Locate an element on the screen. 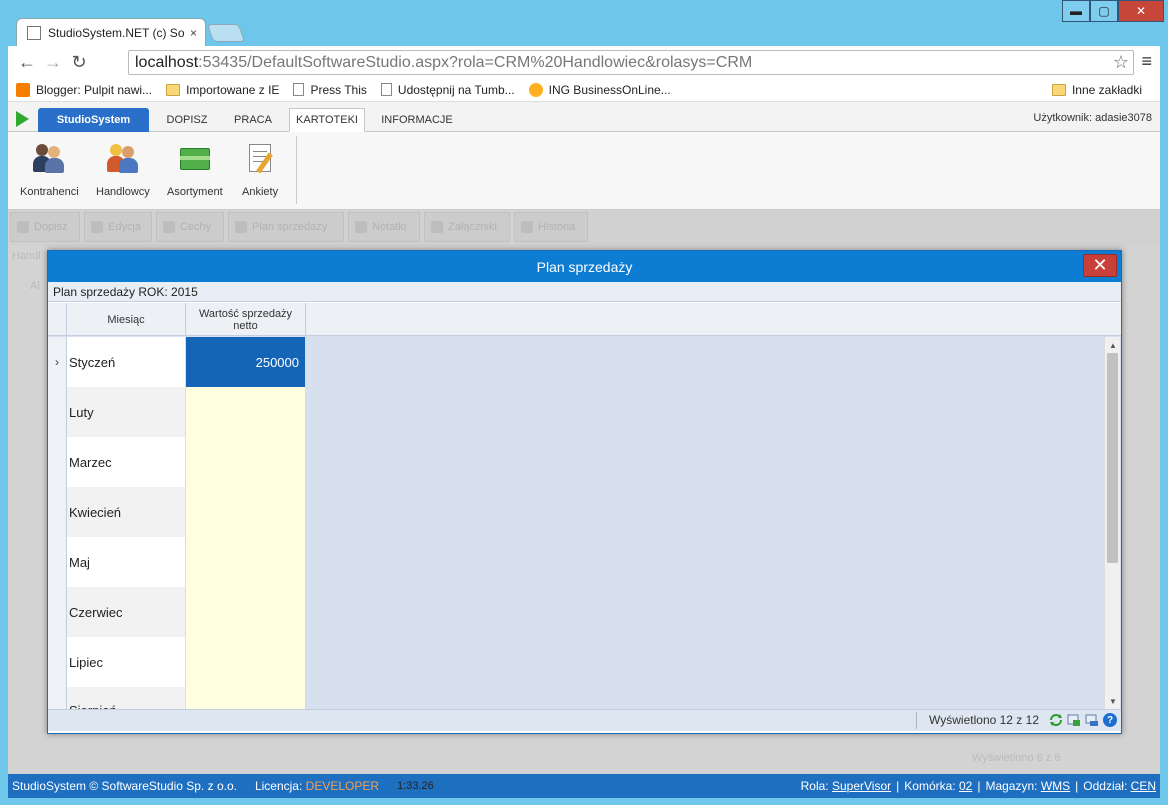  magazyn-label: Magazyn: is located at coordinates (1011, 786).